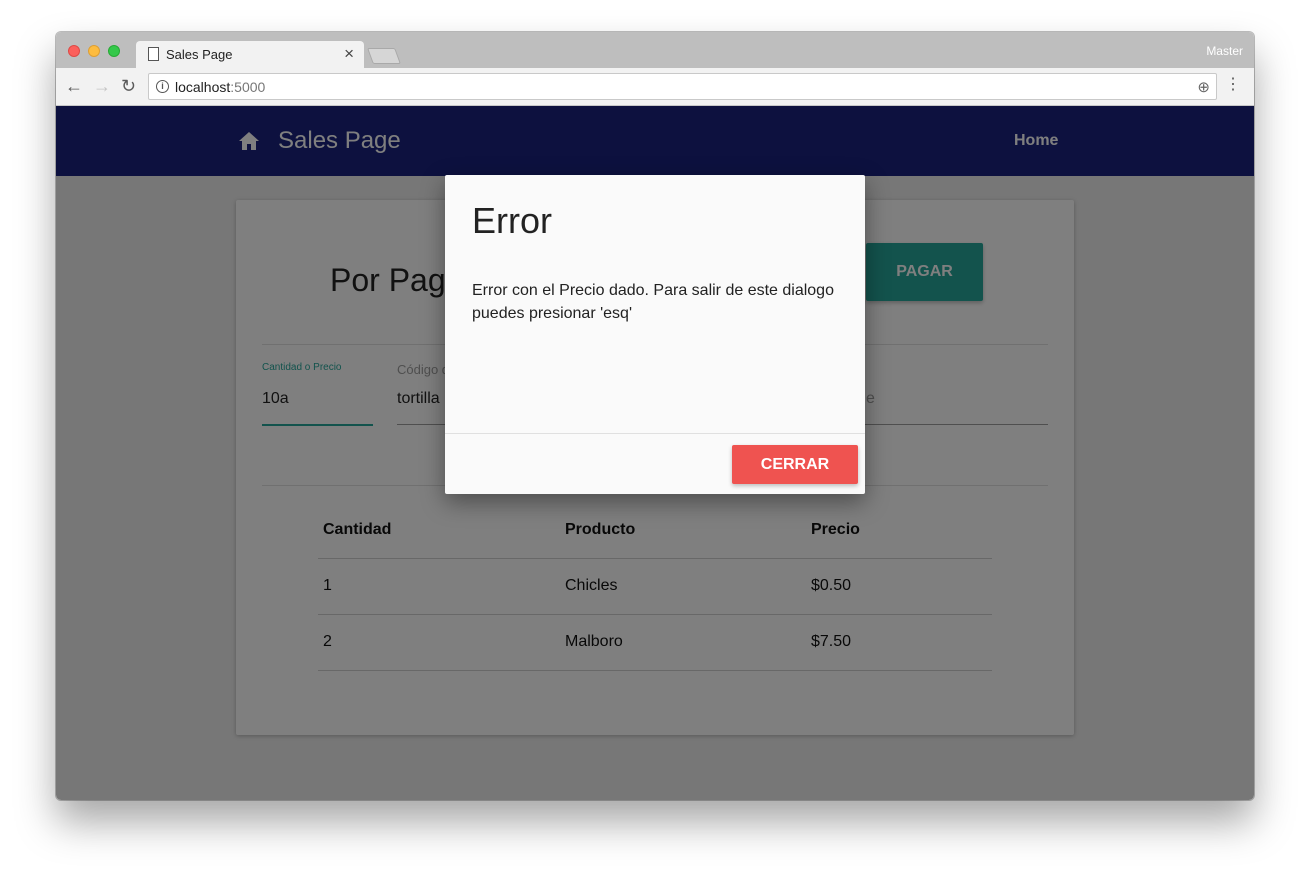  I want to click on page-icon, so click(153, 54).